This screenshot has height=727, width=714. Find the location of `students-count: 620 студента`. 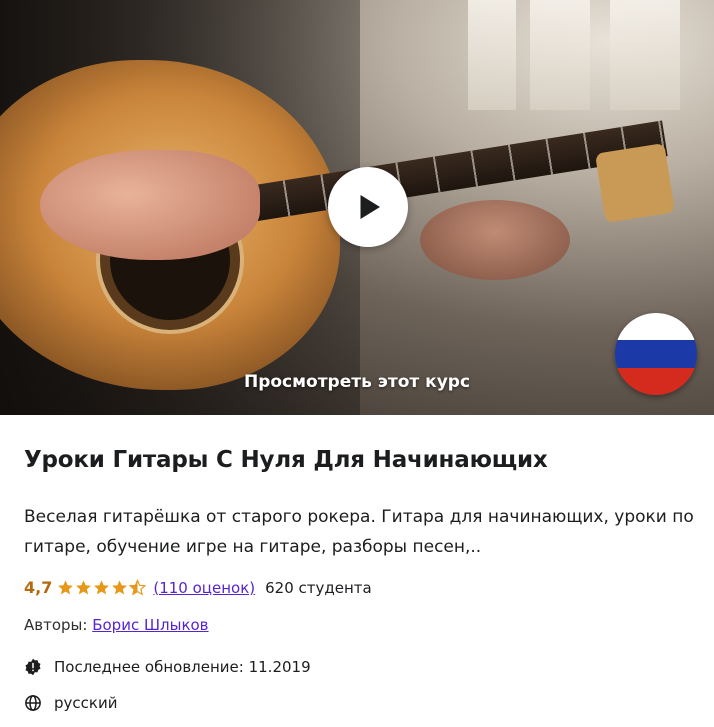

students-count: 620 студента is located at coordinates (318, 587).